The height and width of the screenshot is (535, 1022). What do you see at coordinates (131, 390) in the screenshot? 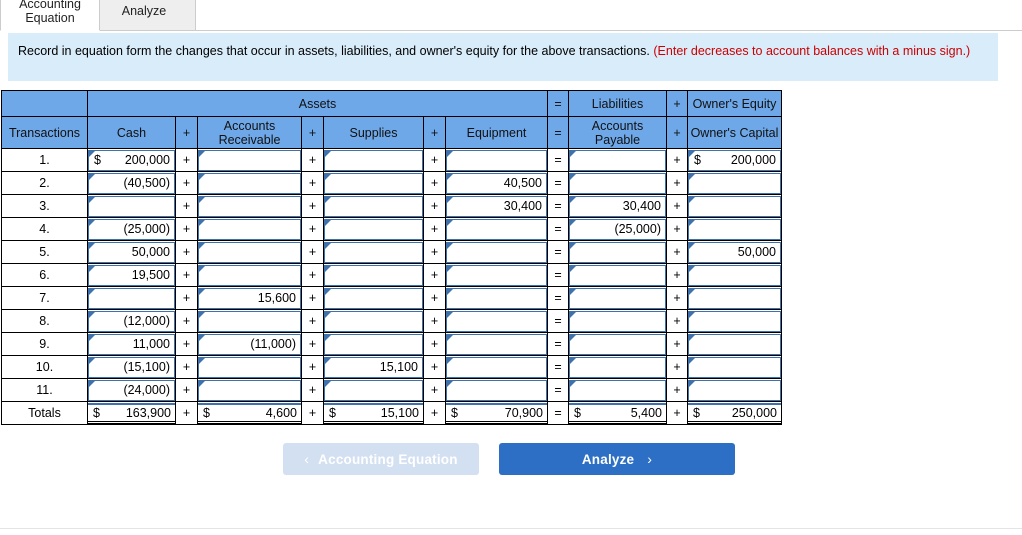
I see `cash-input-11: (24,000)` at bounding box center [131, 390].